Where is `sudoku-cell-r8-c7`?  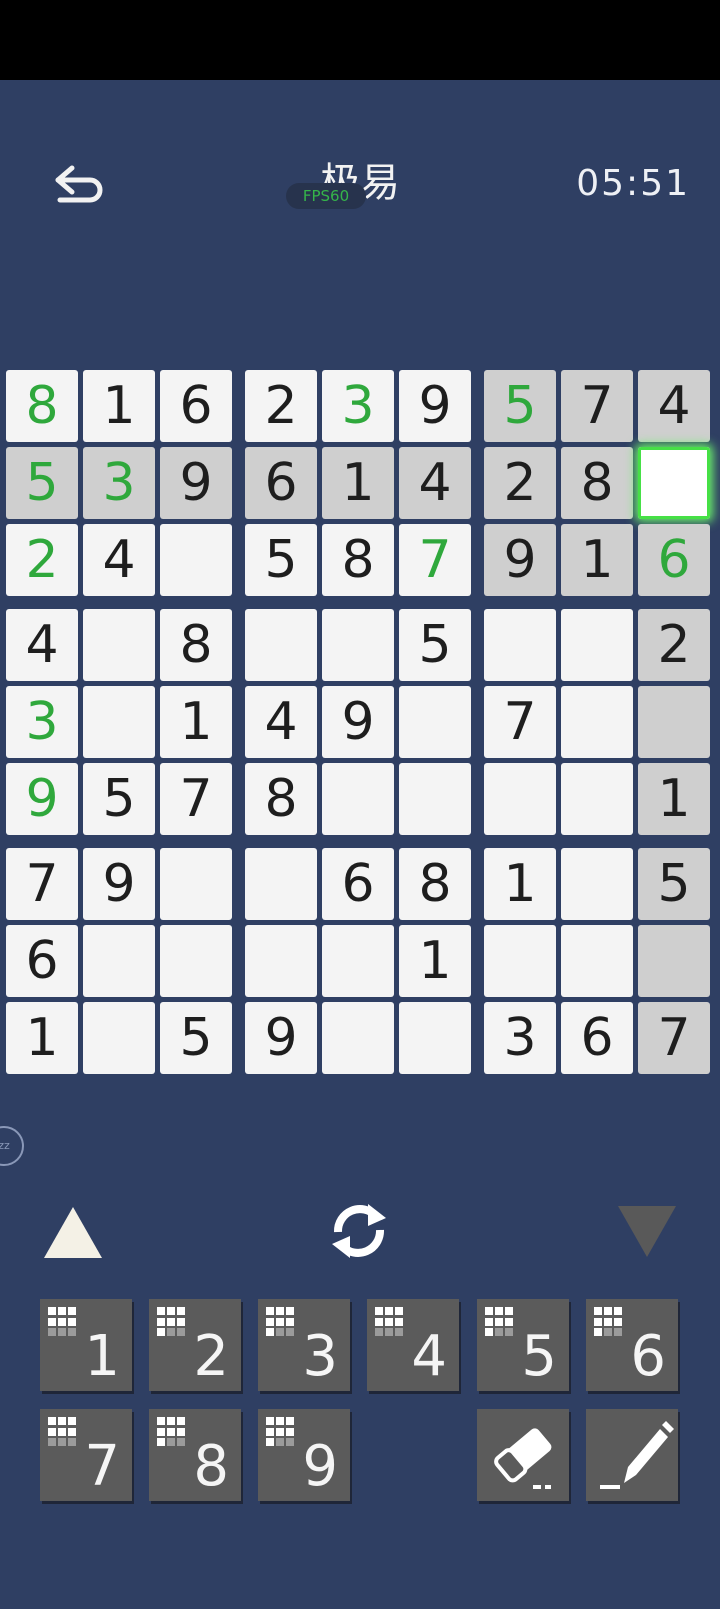 sudoku-cell-r8-c7 is located at coordinates (520, 961).